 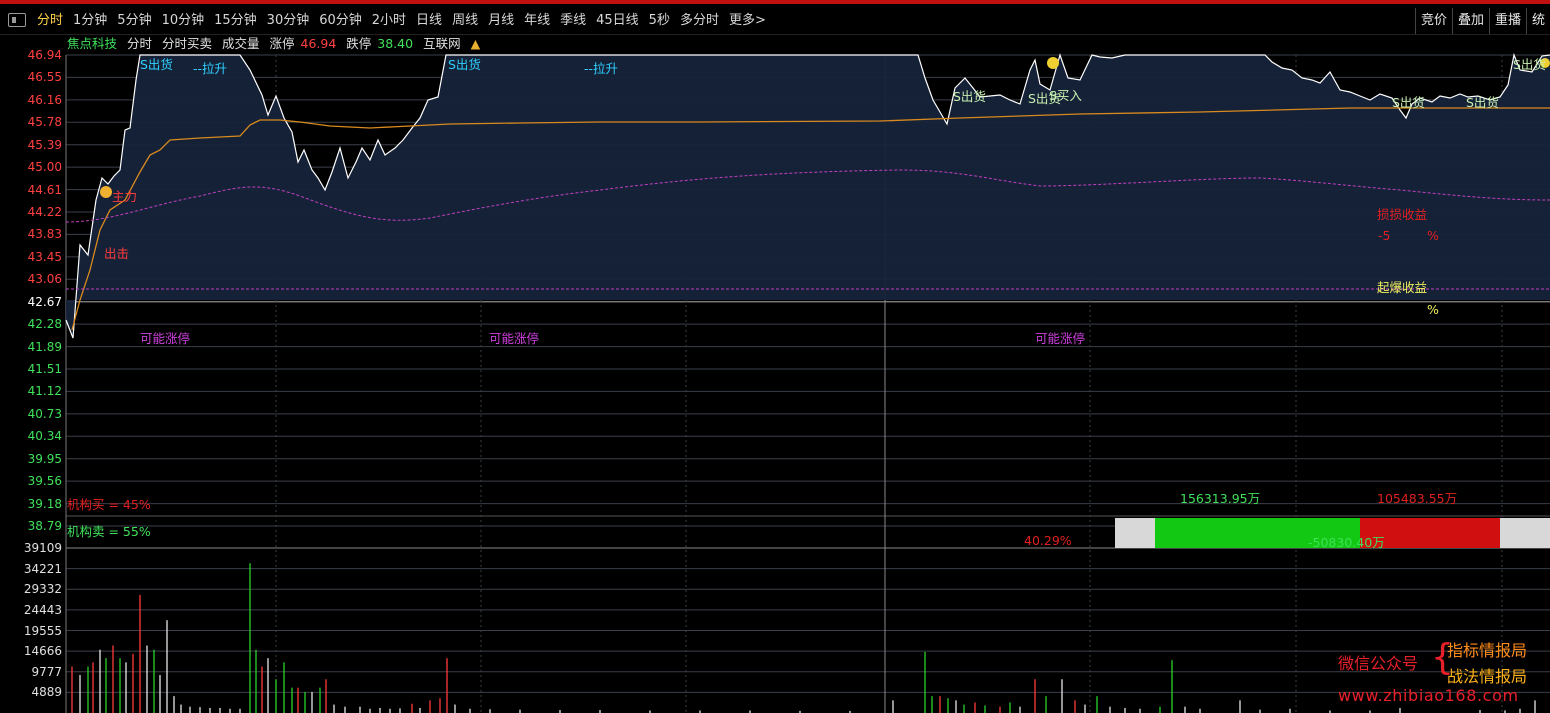 What do you see at coordinates (601, 68) in the screenshot?
I see `pull-up-label-2: --拉升` at bounding box center [601, 68].